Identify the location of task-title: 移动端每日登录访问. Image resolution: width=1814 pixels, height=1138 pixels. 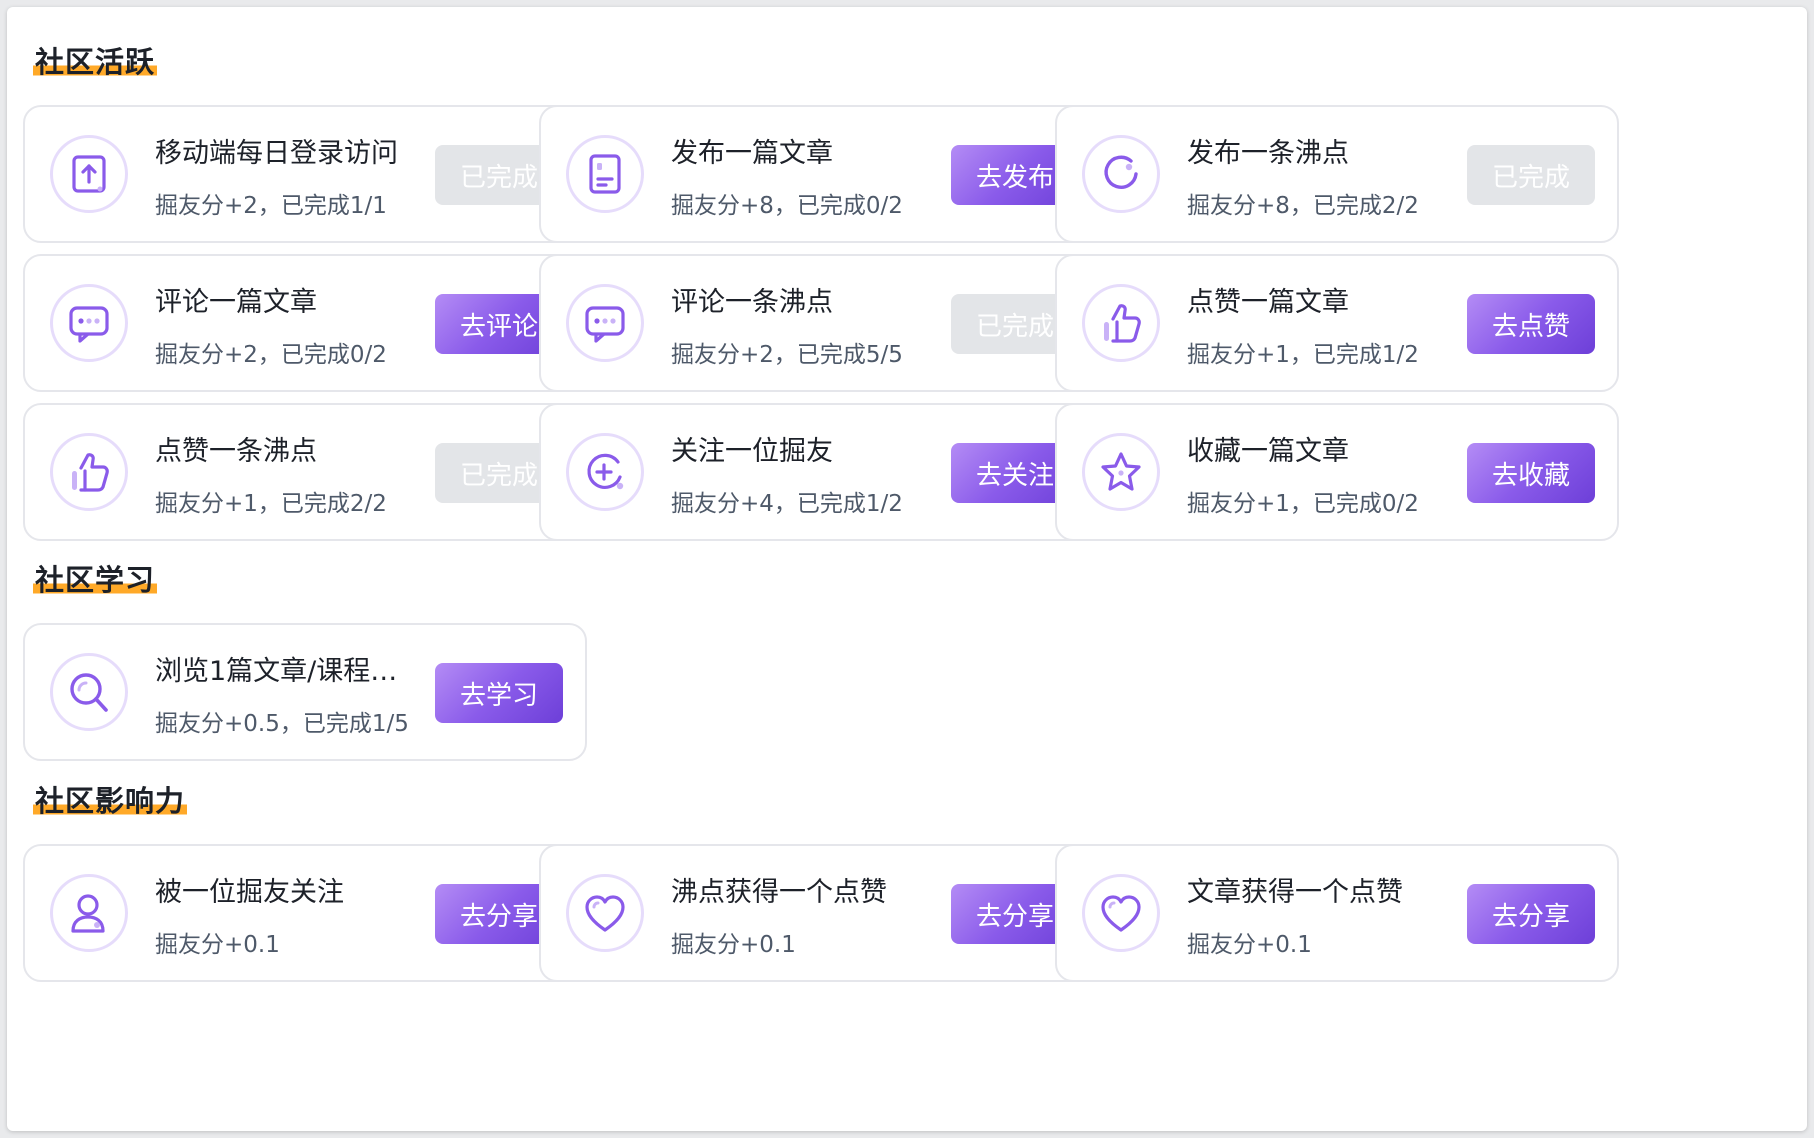
(276, 153).